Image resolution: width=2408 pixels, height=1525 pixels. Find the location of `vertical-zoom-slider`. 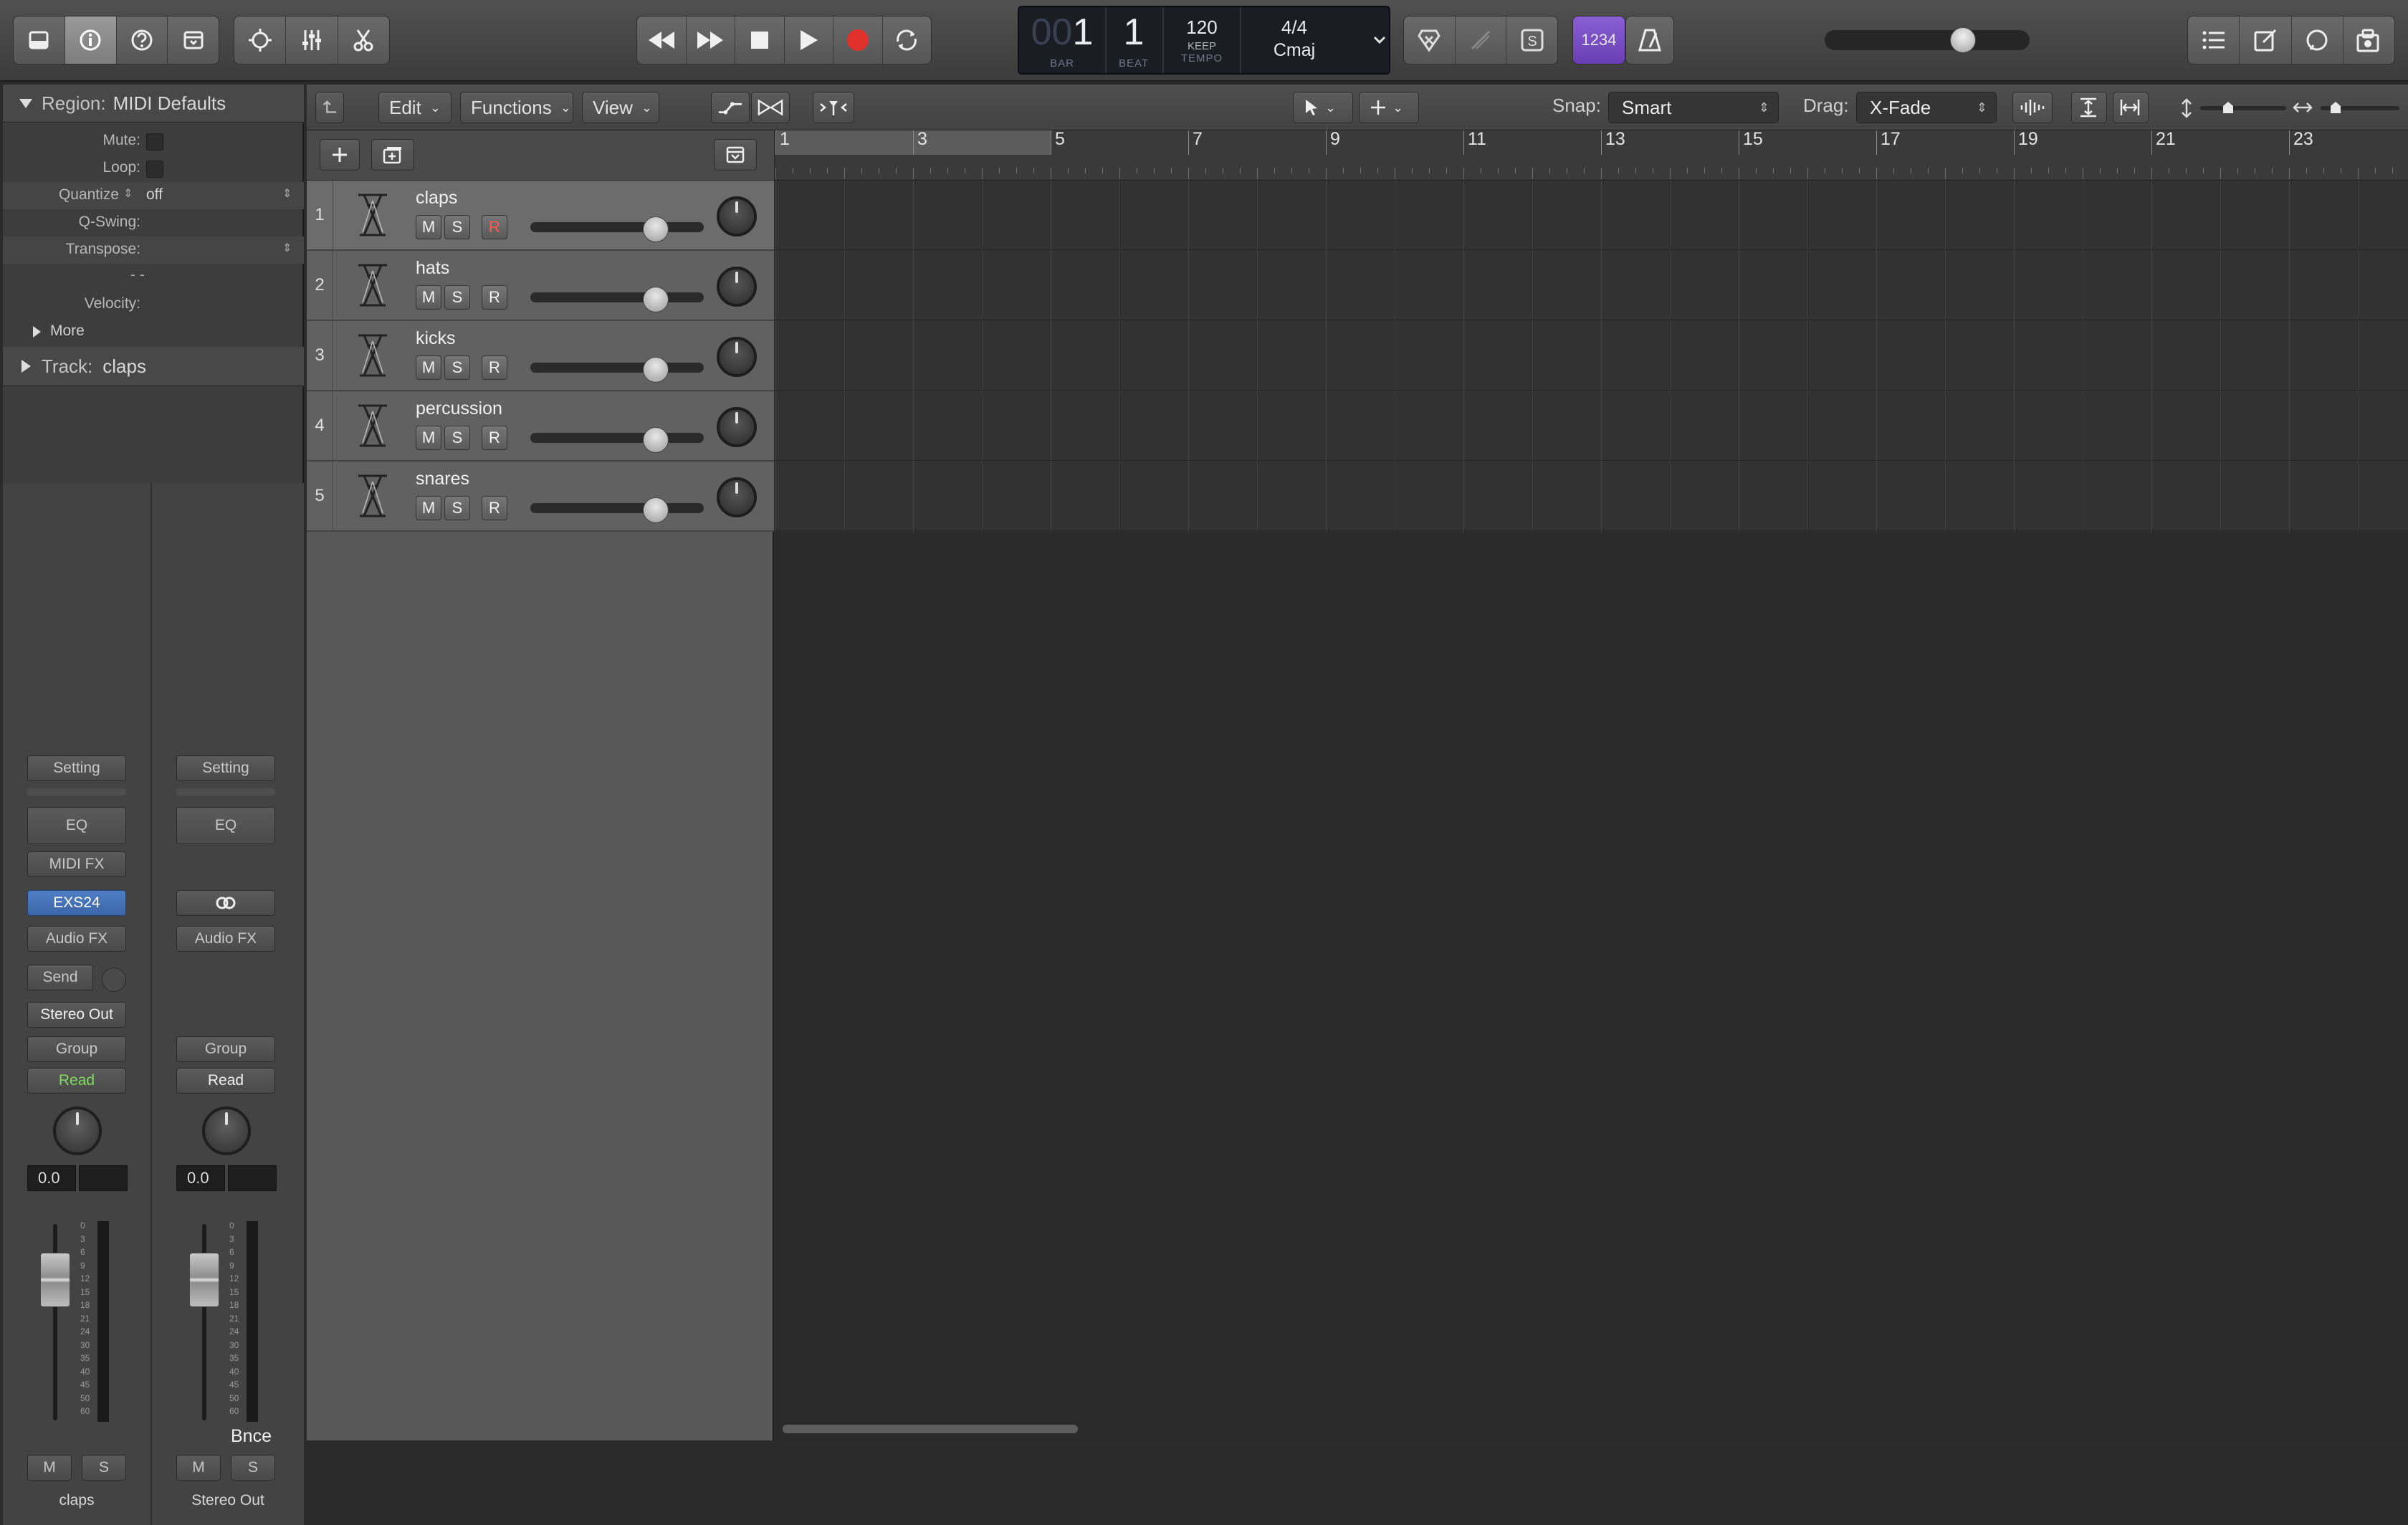

vertical-zoom-slider is located at coordinates (2243, 108).